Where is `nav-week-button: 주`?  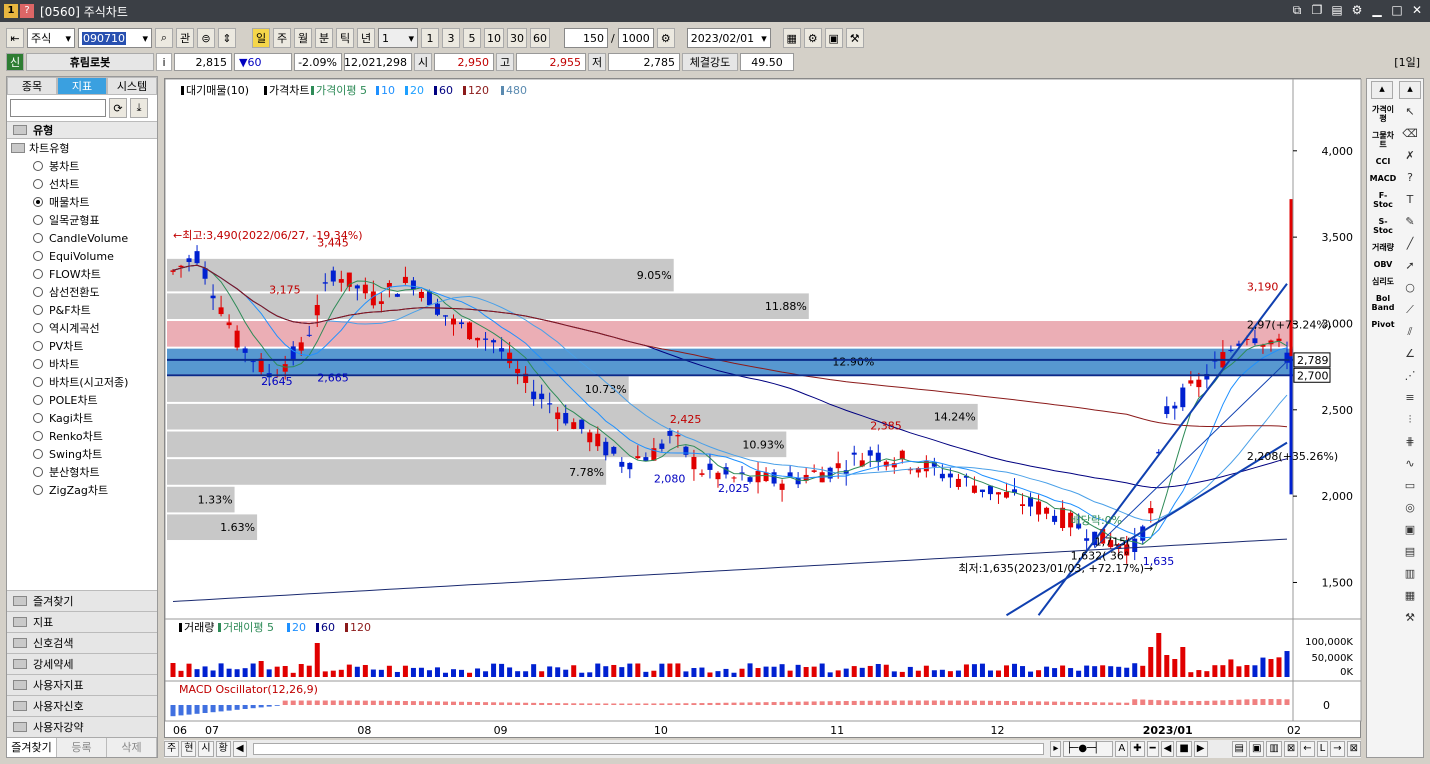
nav-week-button: 주 is located at coordinates (172, 749).